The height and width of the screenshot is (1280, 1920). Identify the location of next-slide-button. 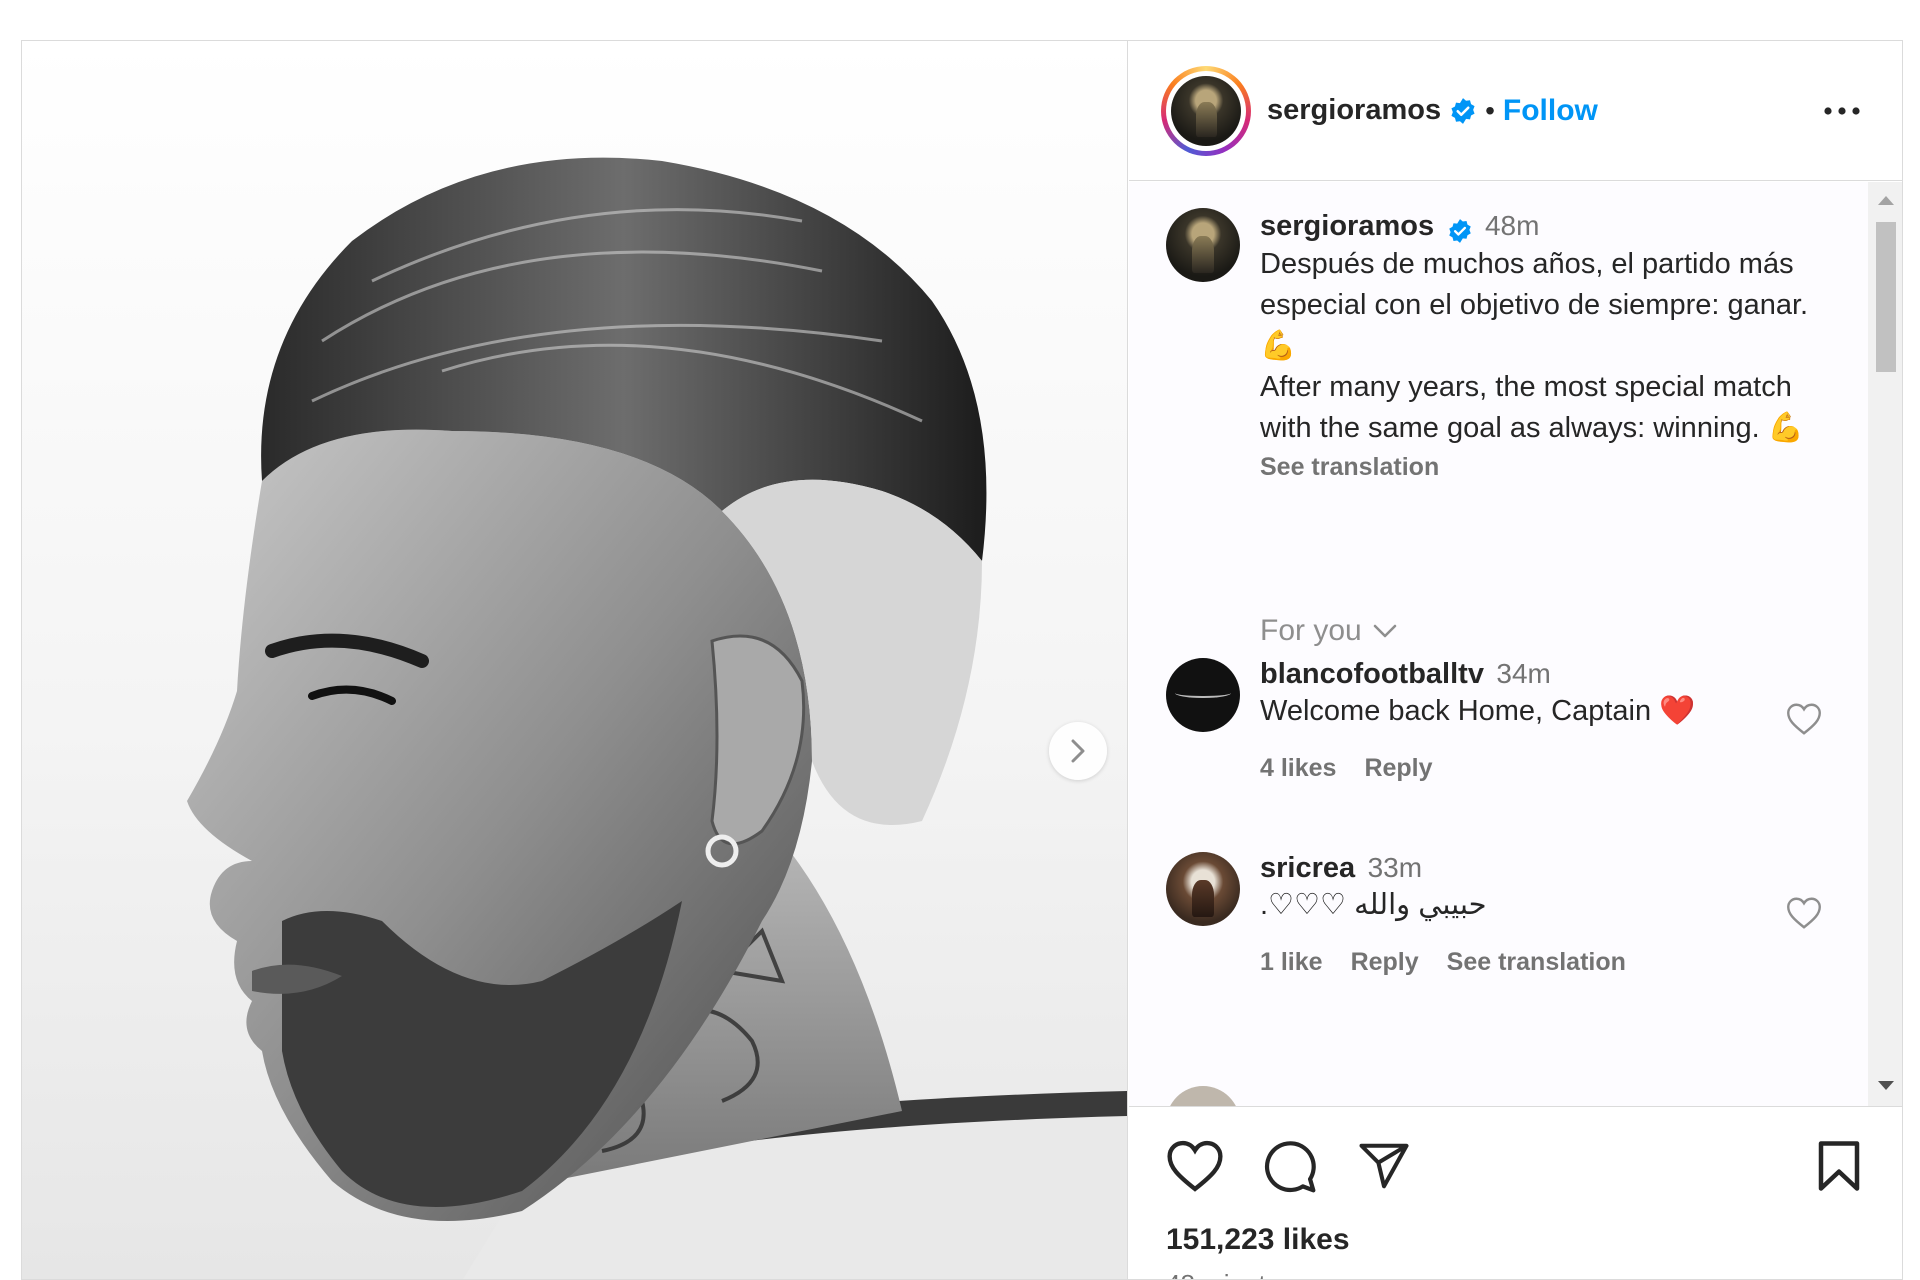
(1078, 751).